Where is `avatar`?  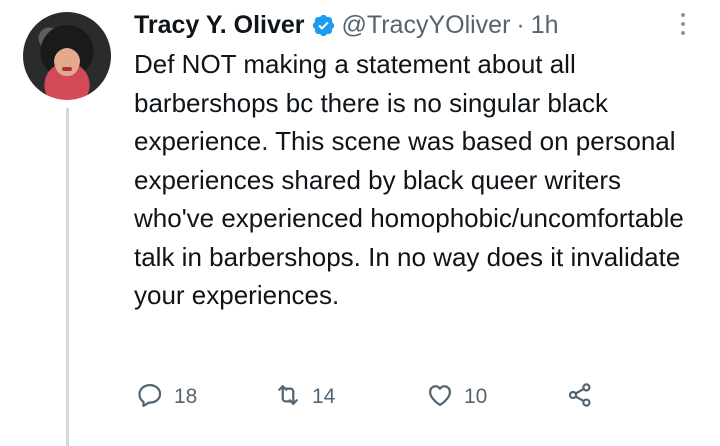
avatar is located at coordinates (67, 56).